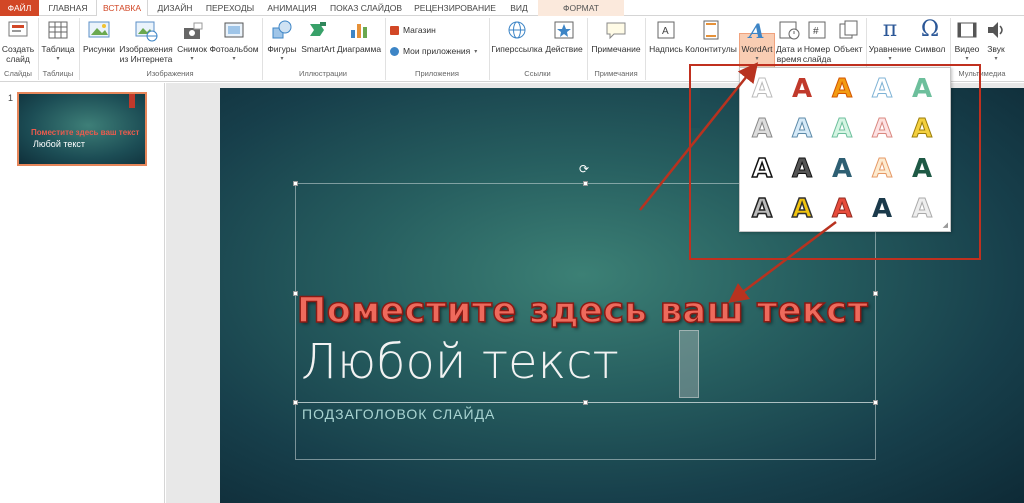 Image resolution: width=1024 pixels, height=503 pixels. I want to click on rotate-handle-icon: ⟳, so click(584, 169).